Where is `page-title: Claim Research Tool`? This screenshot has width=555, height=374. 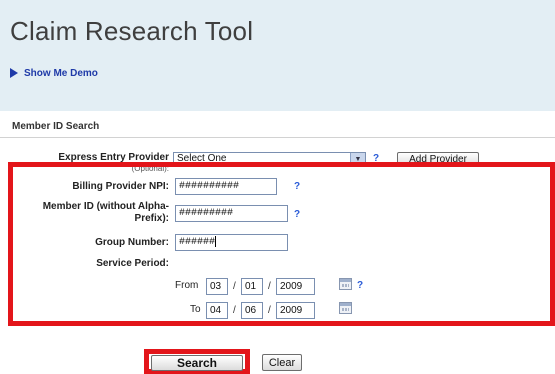 page-title: Claim Research Tool is located at coordinates (132, 31).